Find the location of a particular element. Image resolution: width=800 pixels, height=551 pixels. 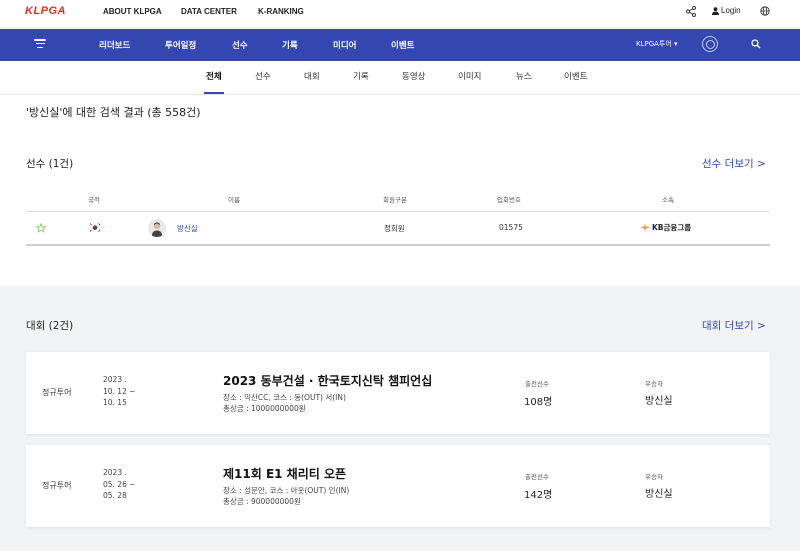

table-row: 방신실 정회원 01575 KB금융그룹 is located at coordinates (398, 229).